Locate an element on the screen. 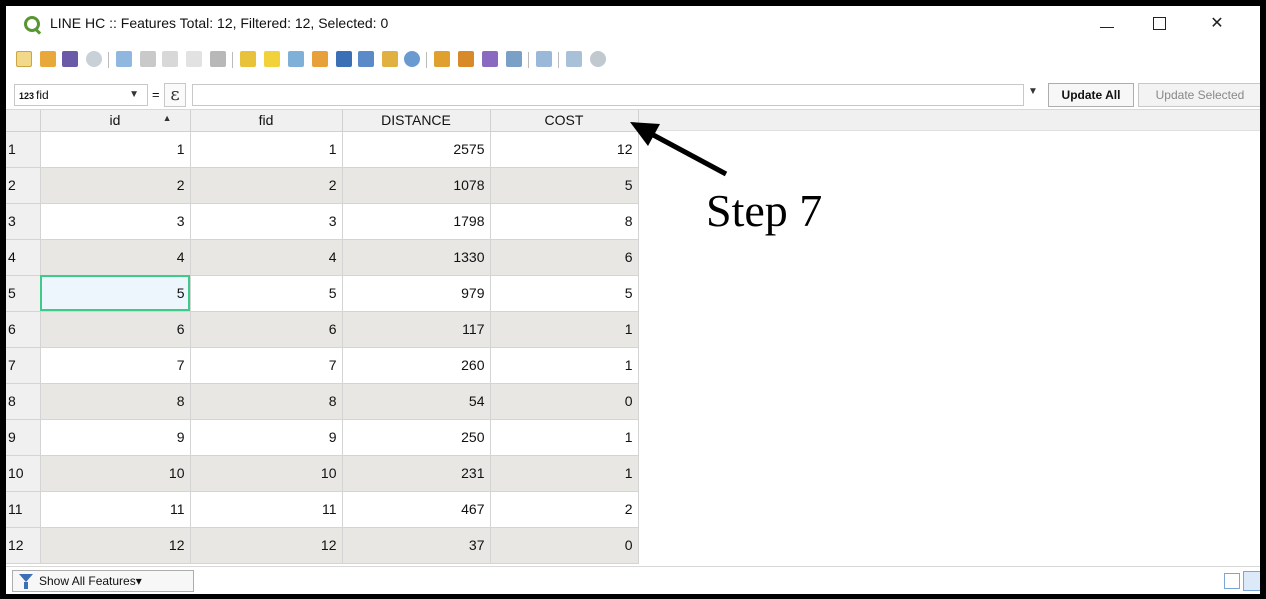 The image size is (1266, 599). cell-distance: 260 is located at coordinates (416, 365).